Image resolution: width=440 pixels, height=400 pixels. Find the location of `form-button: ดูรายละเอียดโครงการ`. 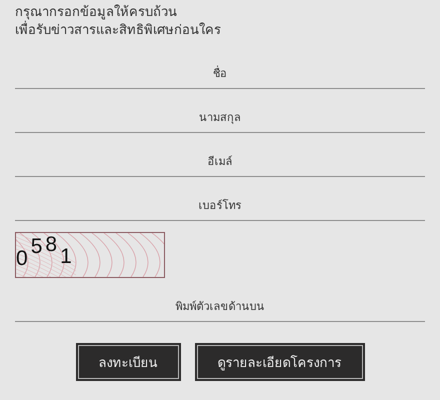

form-button: ดูรายละเอียดโครงการ is located at coordinates (279, 362).